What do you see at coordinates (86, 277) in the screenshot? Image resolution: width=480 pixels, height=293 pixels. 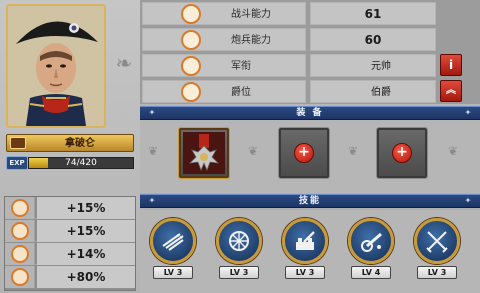 I see `bonus-value: +80%` at bounding box center [86, 277].